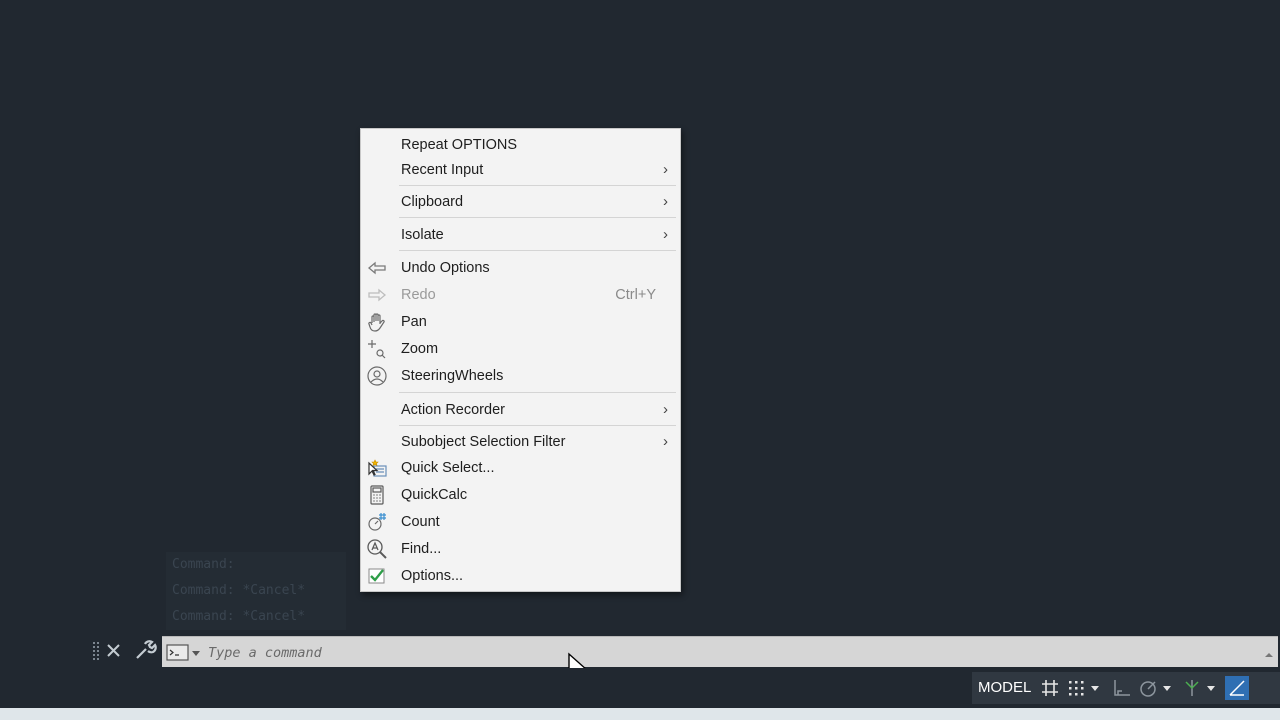 This screenshot has width=1280, height=720. Describe the element at coordinates (420, 522) in the screenshot. I see `menu-item-label: Count` at that location.